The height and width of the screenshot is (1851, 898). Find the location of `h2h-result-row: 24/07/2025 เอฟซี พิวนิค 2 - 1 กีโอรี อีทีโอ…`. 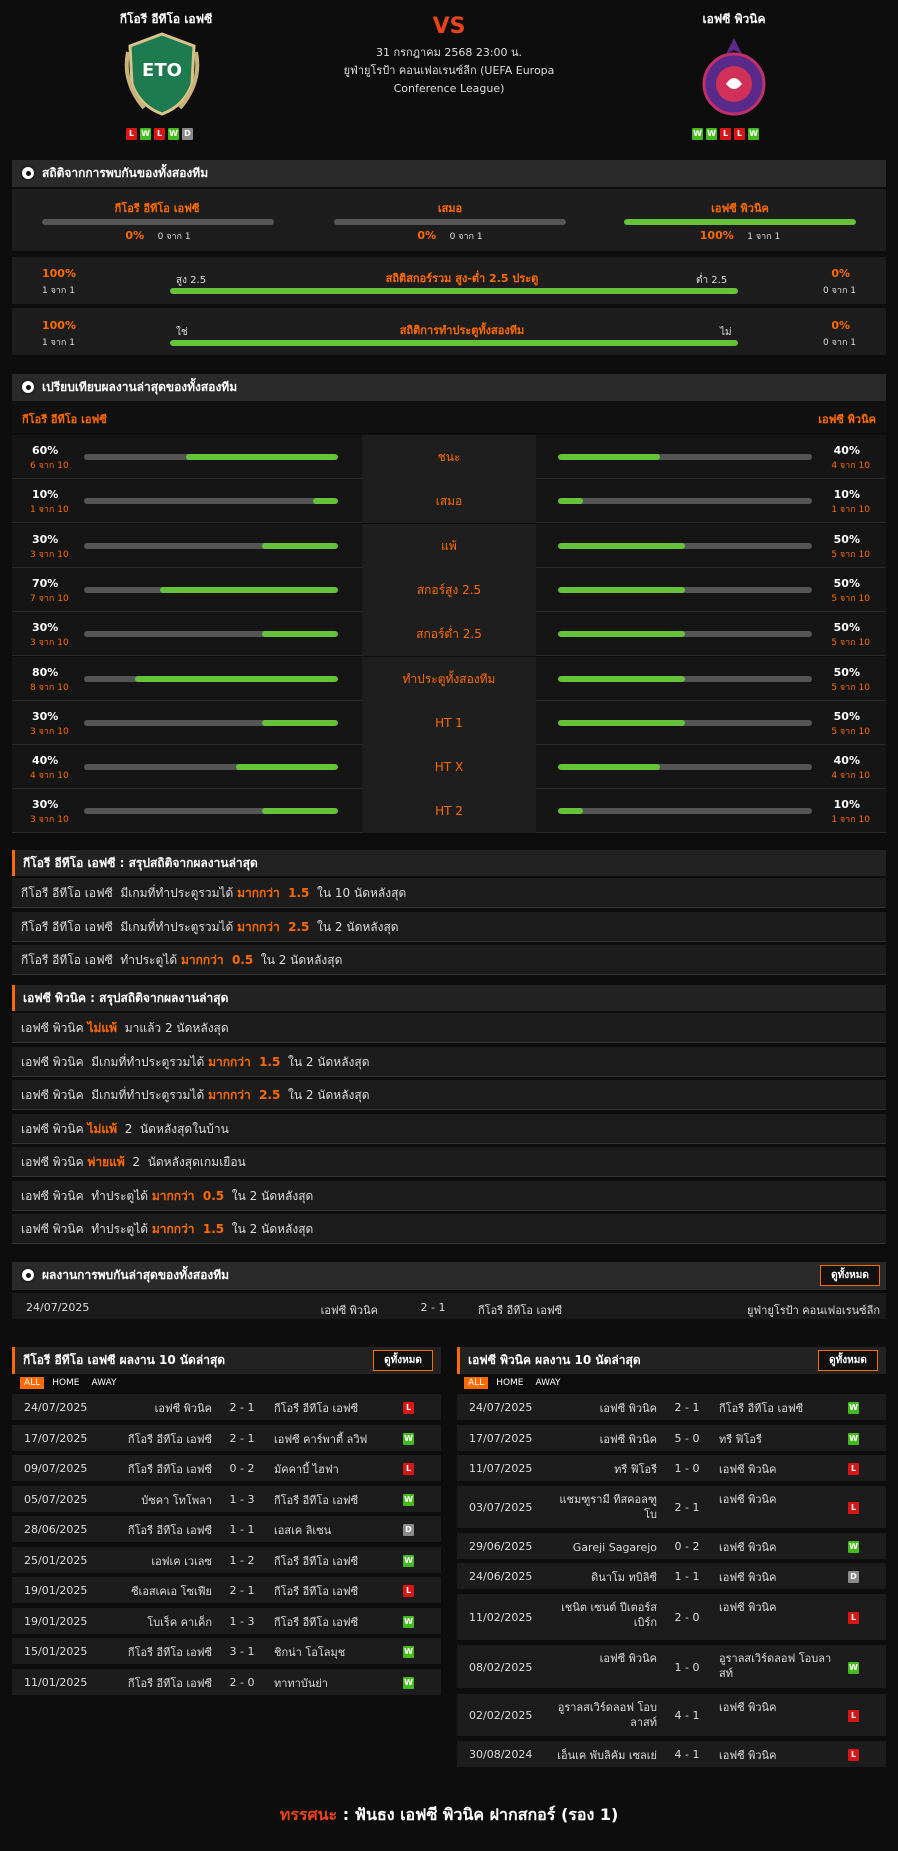

h2h-result-row: 24/07/2025 เอฟซี พิวนิค 2 - 1 กีโอรี อีทีโอ… is located at coordinates (449, 1307).